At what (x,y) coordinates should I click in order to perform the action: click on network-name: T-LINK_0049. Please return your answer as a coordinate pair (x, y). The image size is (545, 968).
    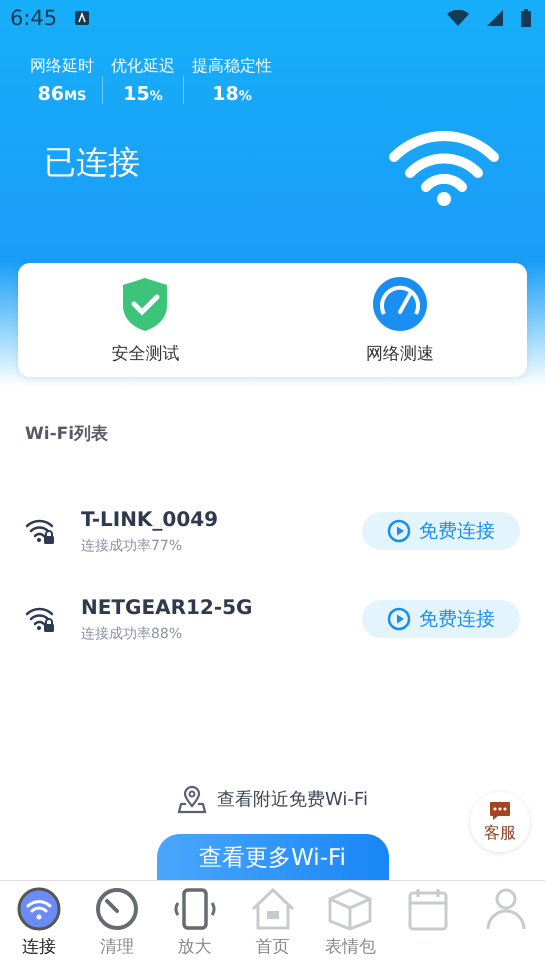
    Looking at the image, I should click on (150, 519).